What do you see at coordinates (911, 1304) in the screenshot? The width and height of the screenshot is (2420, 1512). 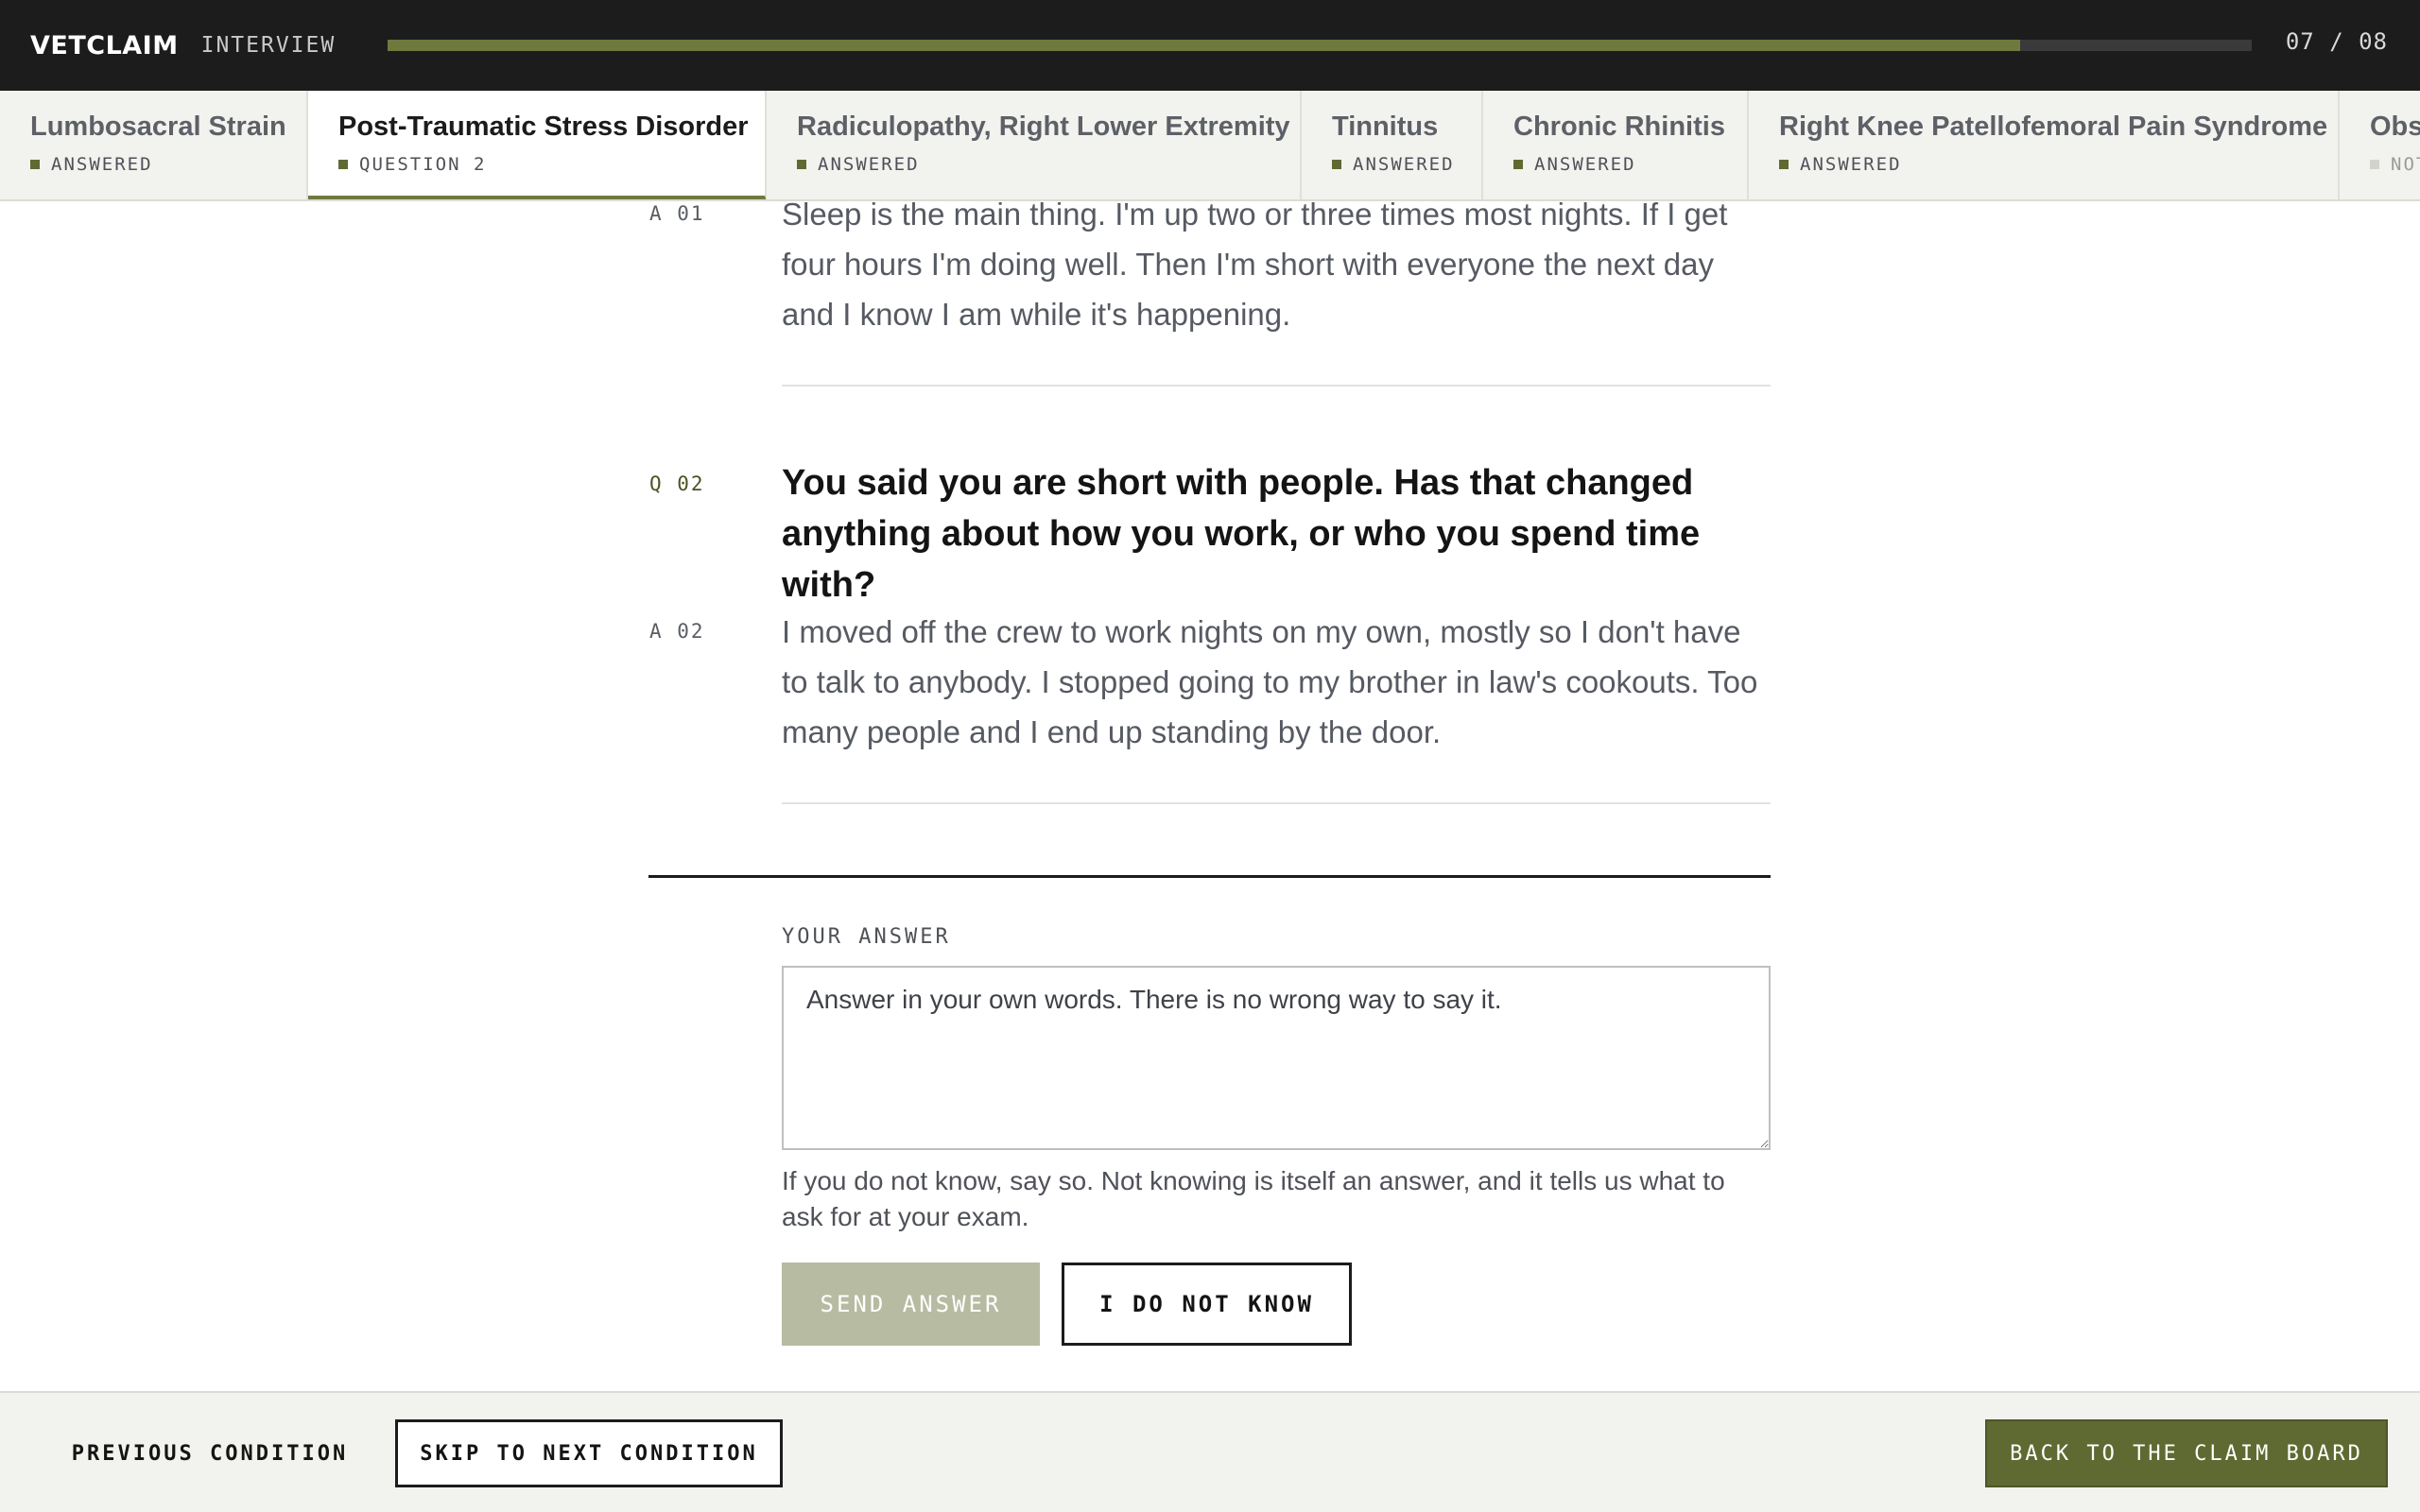 I see `send-answer-button: SEND ANSWER` at bounding box center [911, 1304].